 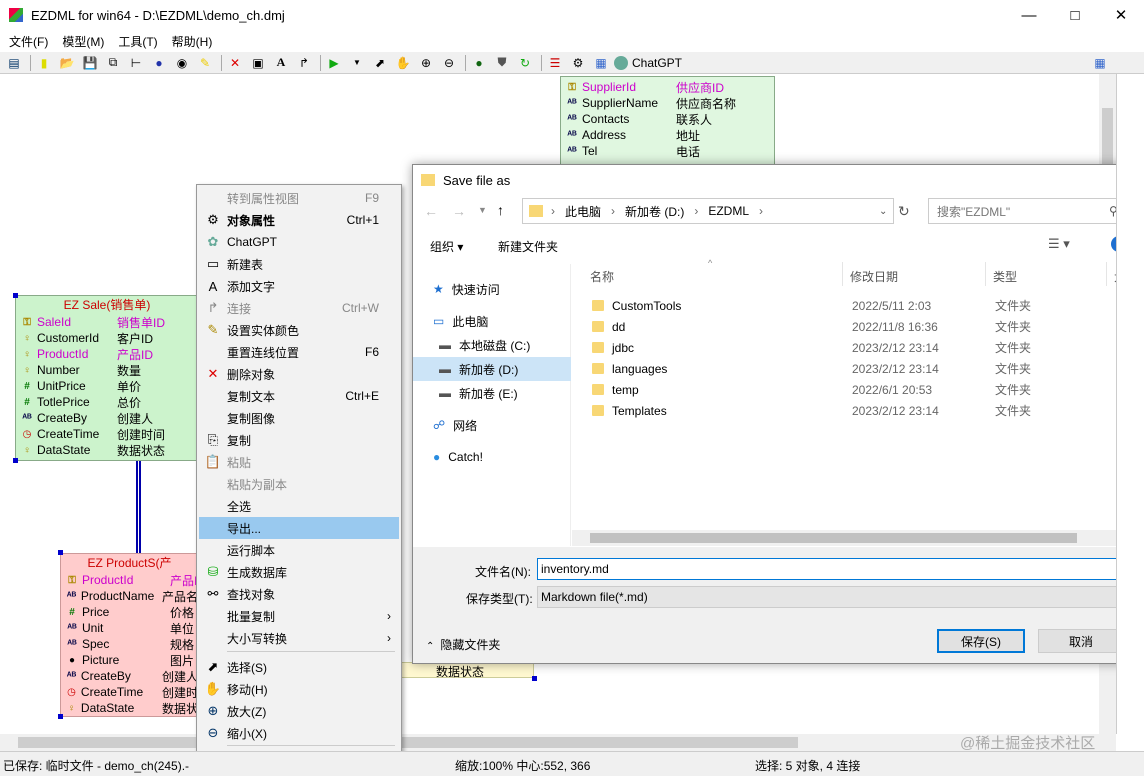 I want to click on layout-toggle-icon: ▦, so click(x=1100, y=63).